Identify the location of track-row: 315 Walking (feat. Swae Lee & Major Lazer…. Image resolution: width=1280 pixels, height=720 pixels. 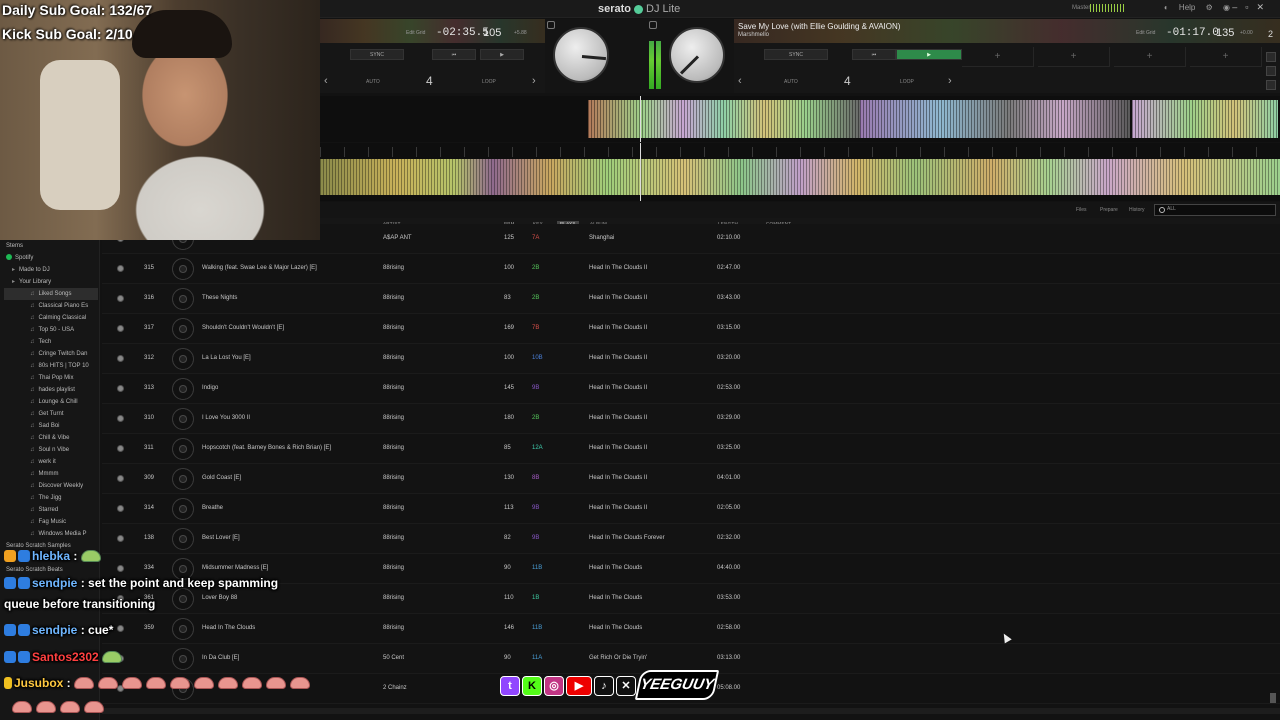
(691, 269).